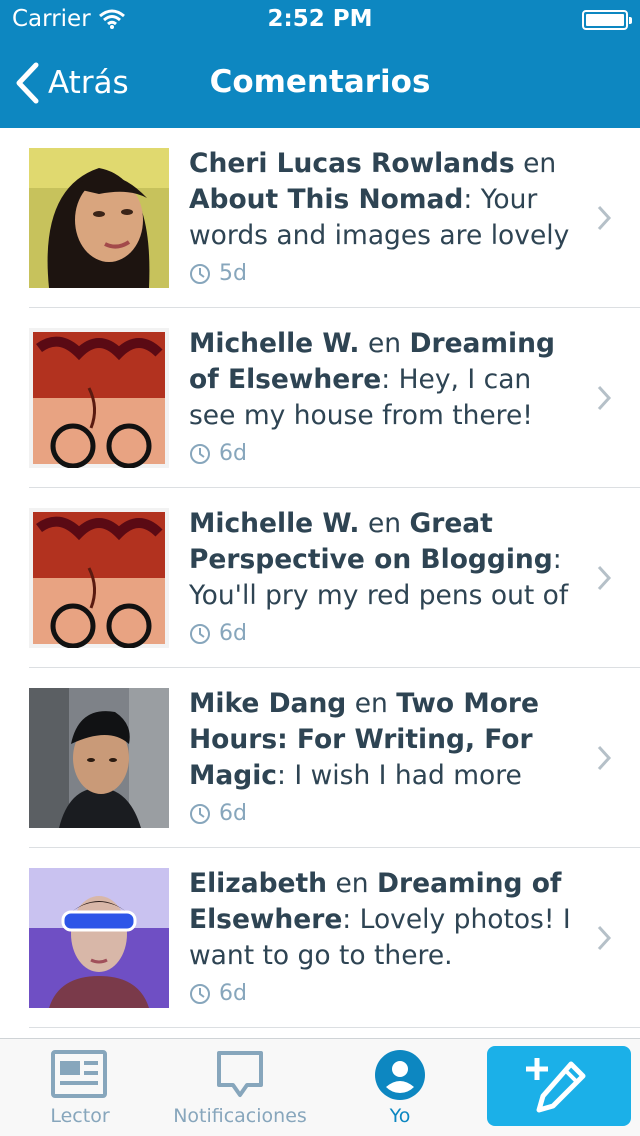 The height and width of the screenshot is (1136, 640). I want to click on comment-author: Cheri Lucas Rowlands, so click(352, 163).